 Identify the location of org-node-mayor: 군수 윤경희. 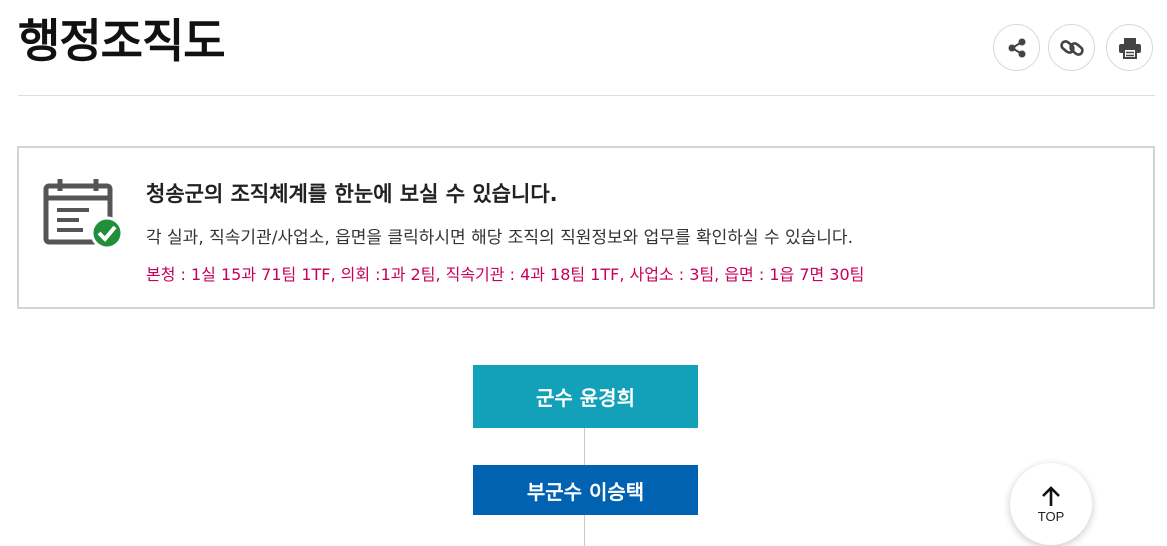
(585, 396).